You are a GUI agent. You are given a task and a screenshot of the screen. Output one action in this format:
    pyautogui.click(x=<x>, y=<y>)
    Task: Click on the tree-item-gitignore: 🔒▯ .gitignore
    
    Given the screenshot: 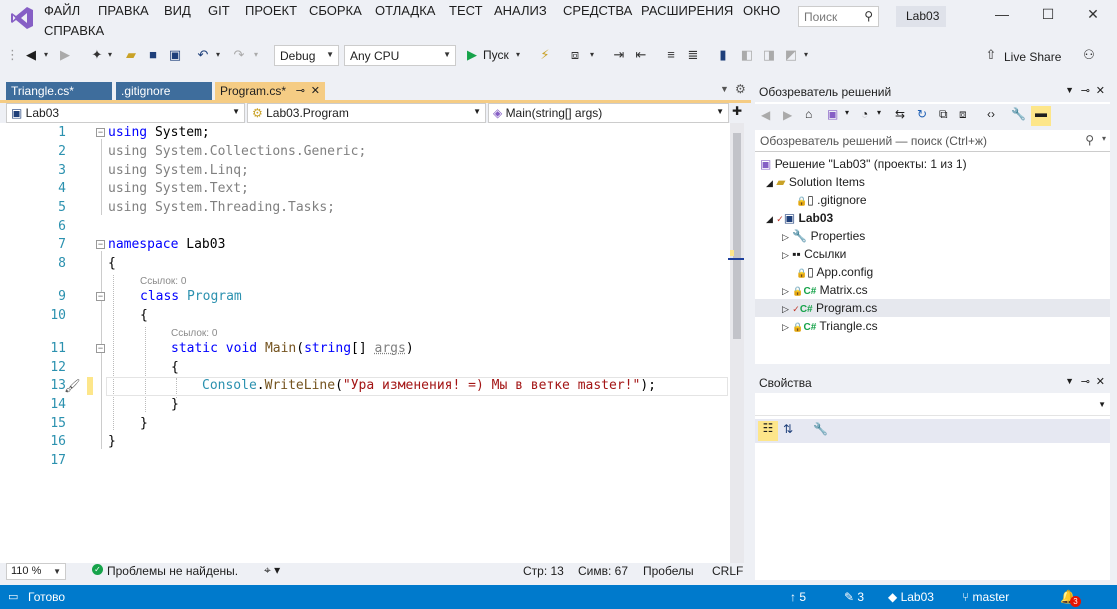 What is the action you would take?
    pyautogui.click(x=831, y=200)
    